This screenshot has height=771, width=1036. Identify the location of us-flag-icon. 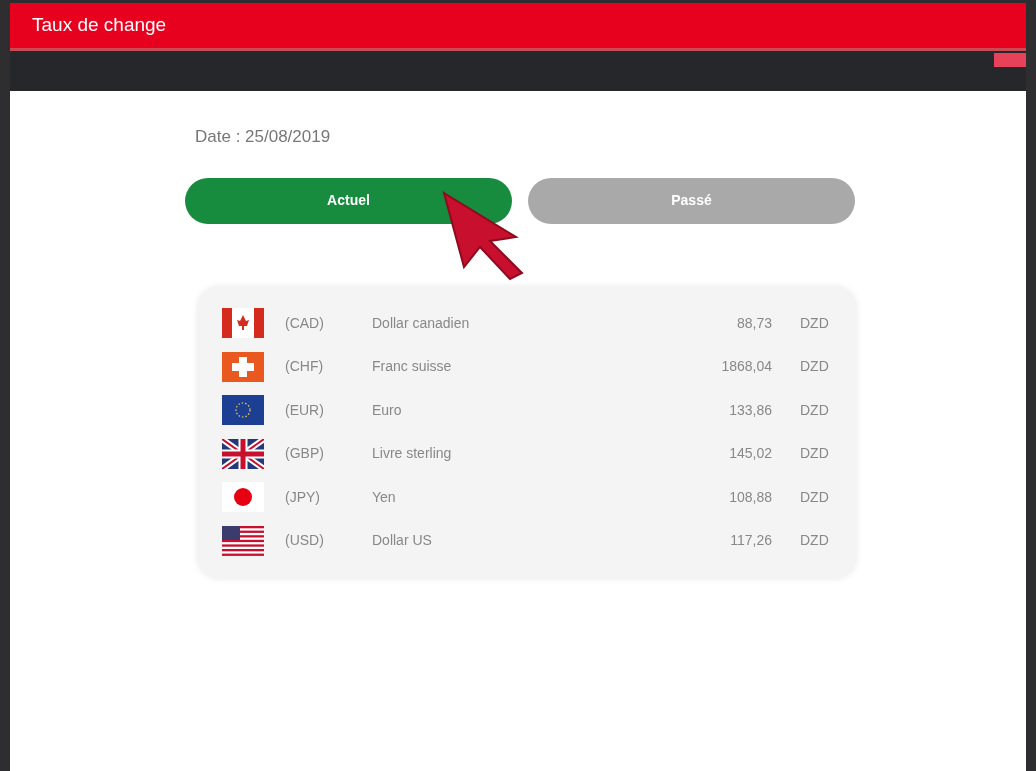
(243, 540).